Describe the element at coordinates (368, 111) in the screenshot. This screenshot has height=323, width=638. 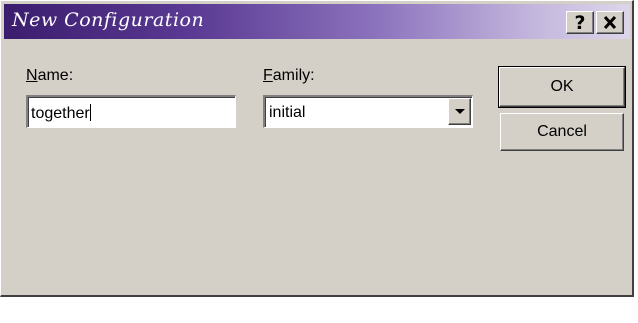
I see `family-select: initial` at that location.